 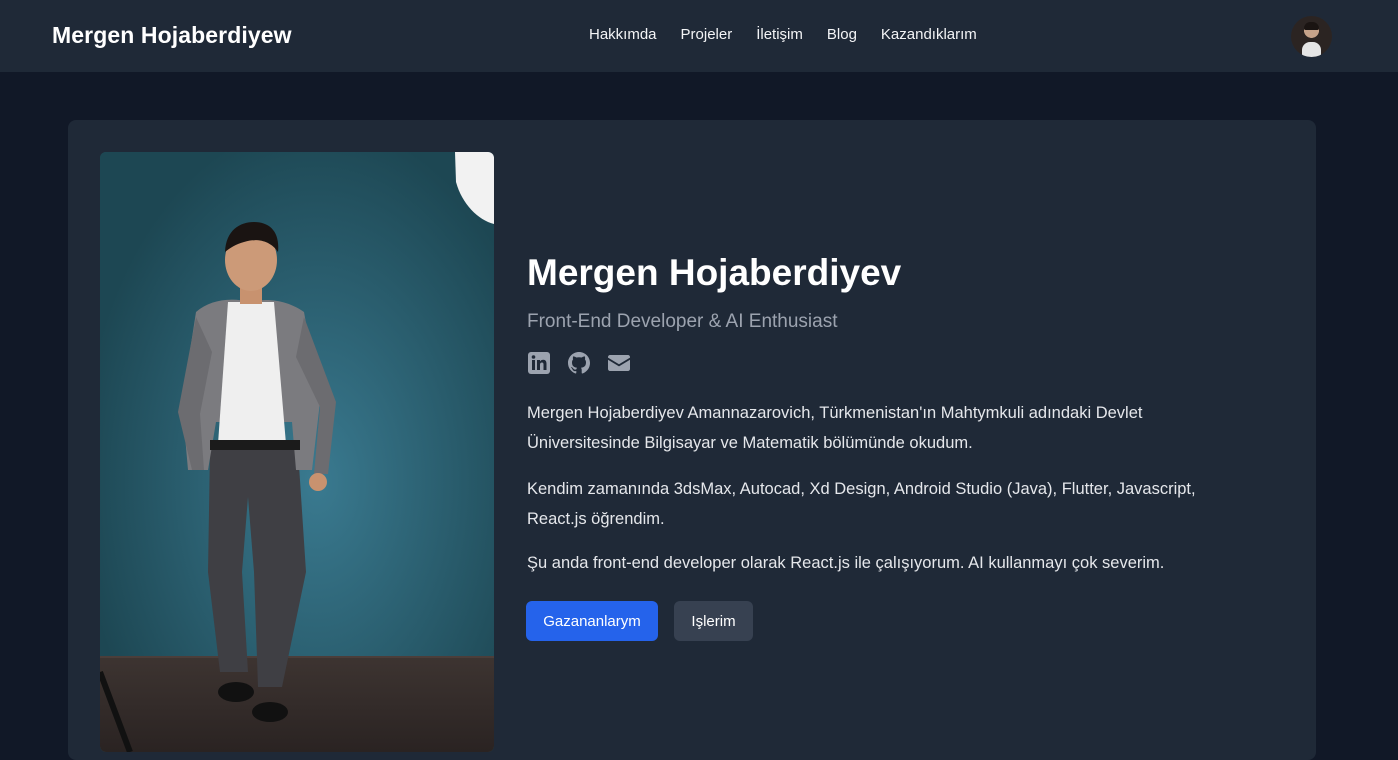 I want to click on github-icon, so click(x=579, y=363).